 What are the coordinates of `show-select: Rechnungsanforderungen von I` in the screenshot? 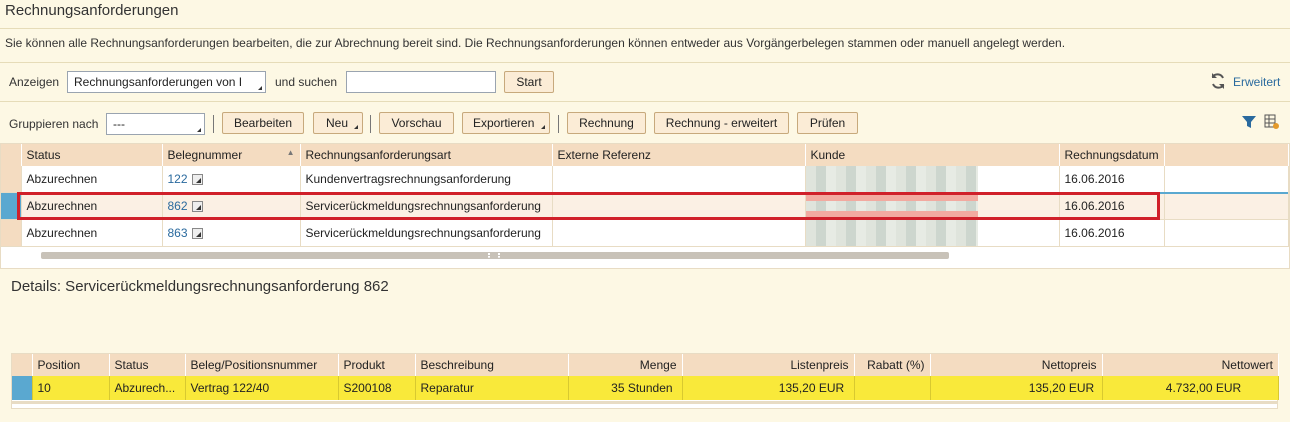 It's located at (166, 82).